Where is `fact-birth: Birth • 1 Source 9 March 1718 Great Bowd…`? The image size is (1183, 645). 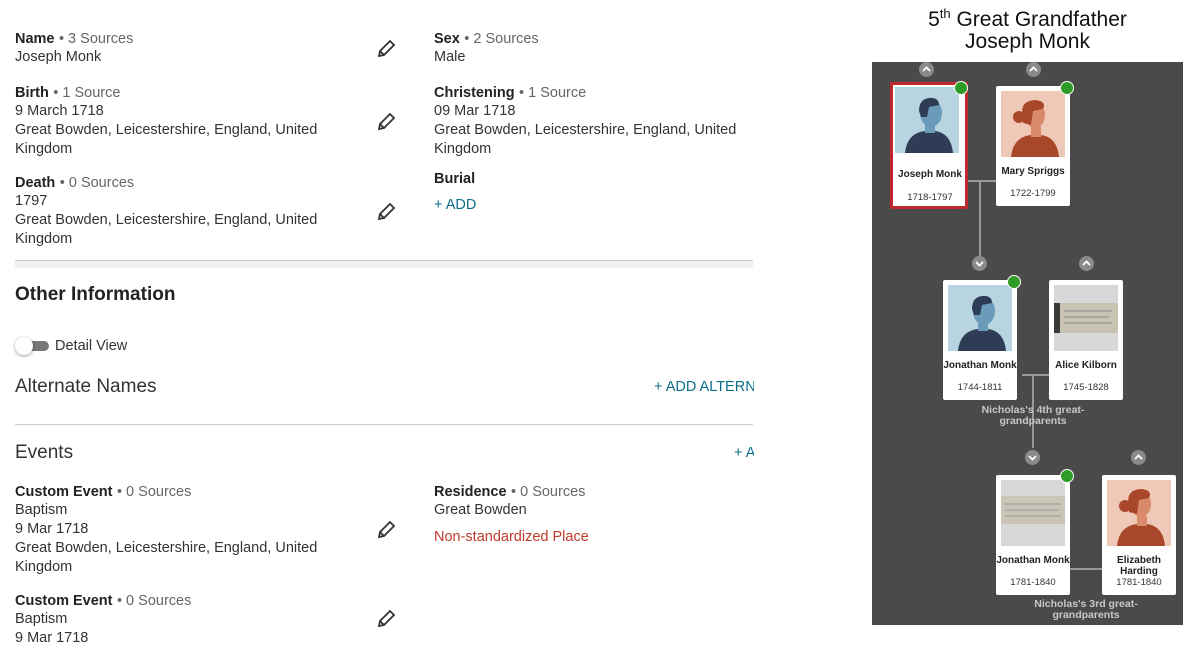
fact-birth: Birth • 1 Source 9 March 1718 Great Bowd… is located at coordinates (185, 121).